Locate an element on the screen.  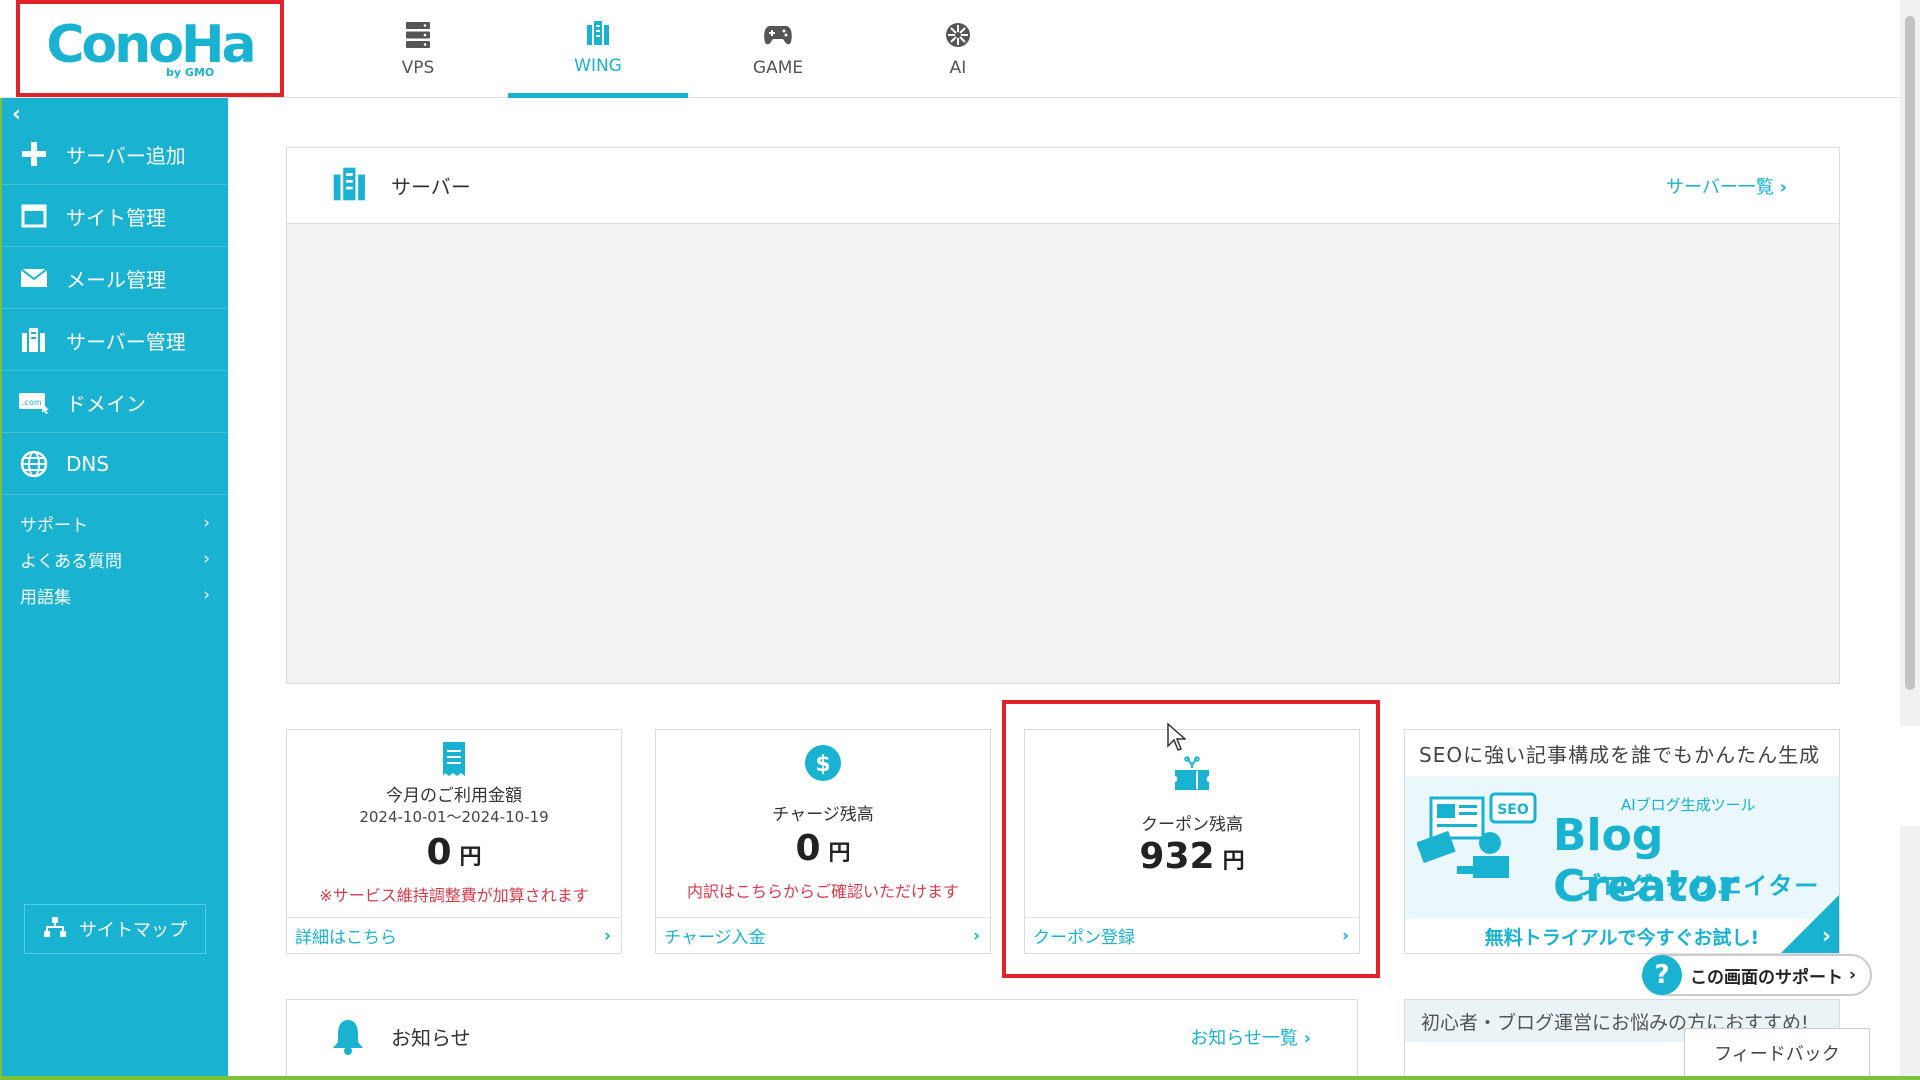
tab-wing-label: WING is located at coordinates (598, 65).